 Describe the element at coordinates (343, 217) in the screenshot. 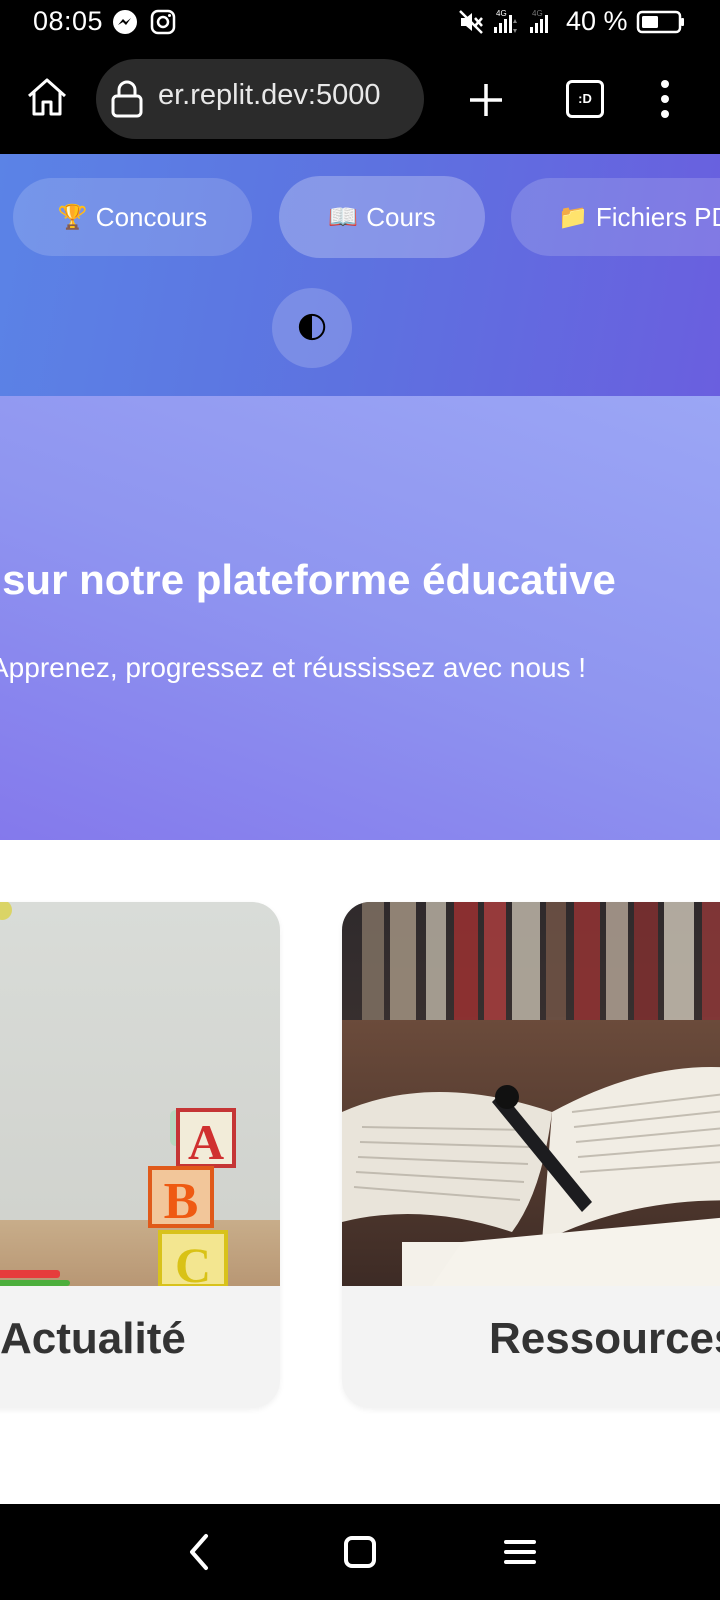

I see `book-icon: 📖` at that location.